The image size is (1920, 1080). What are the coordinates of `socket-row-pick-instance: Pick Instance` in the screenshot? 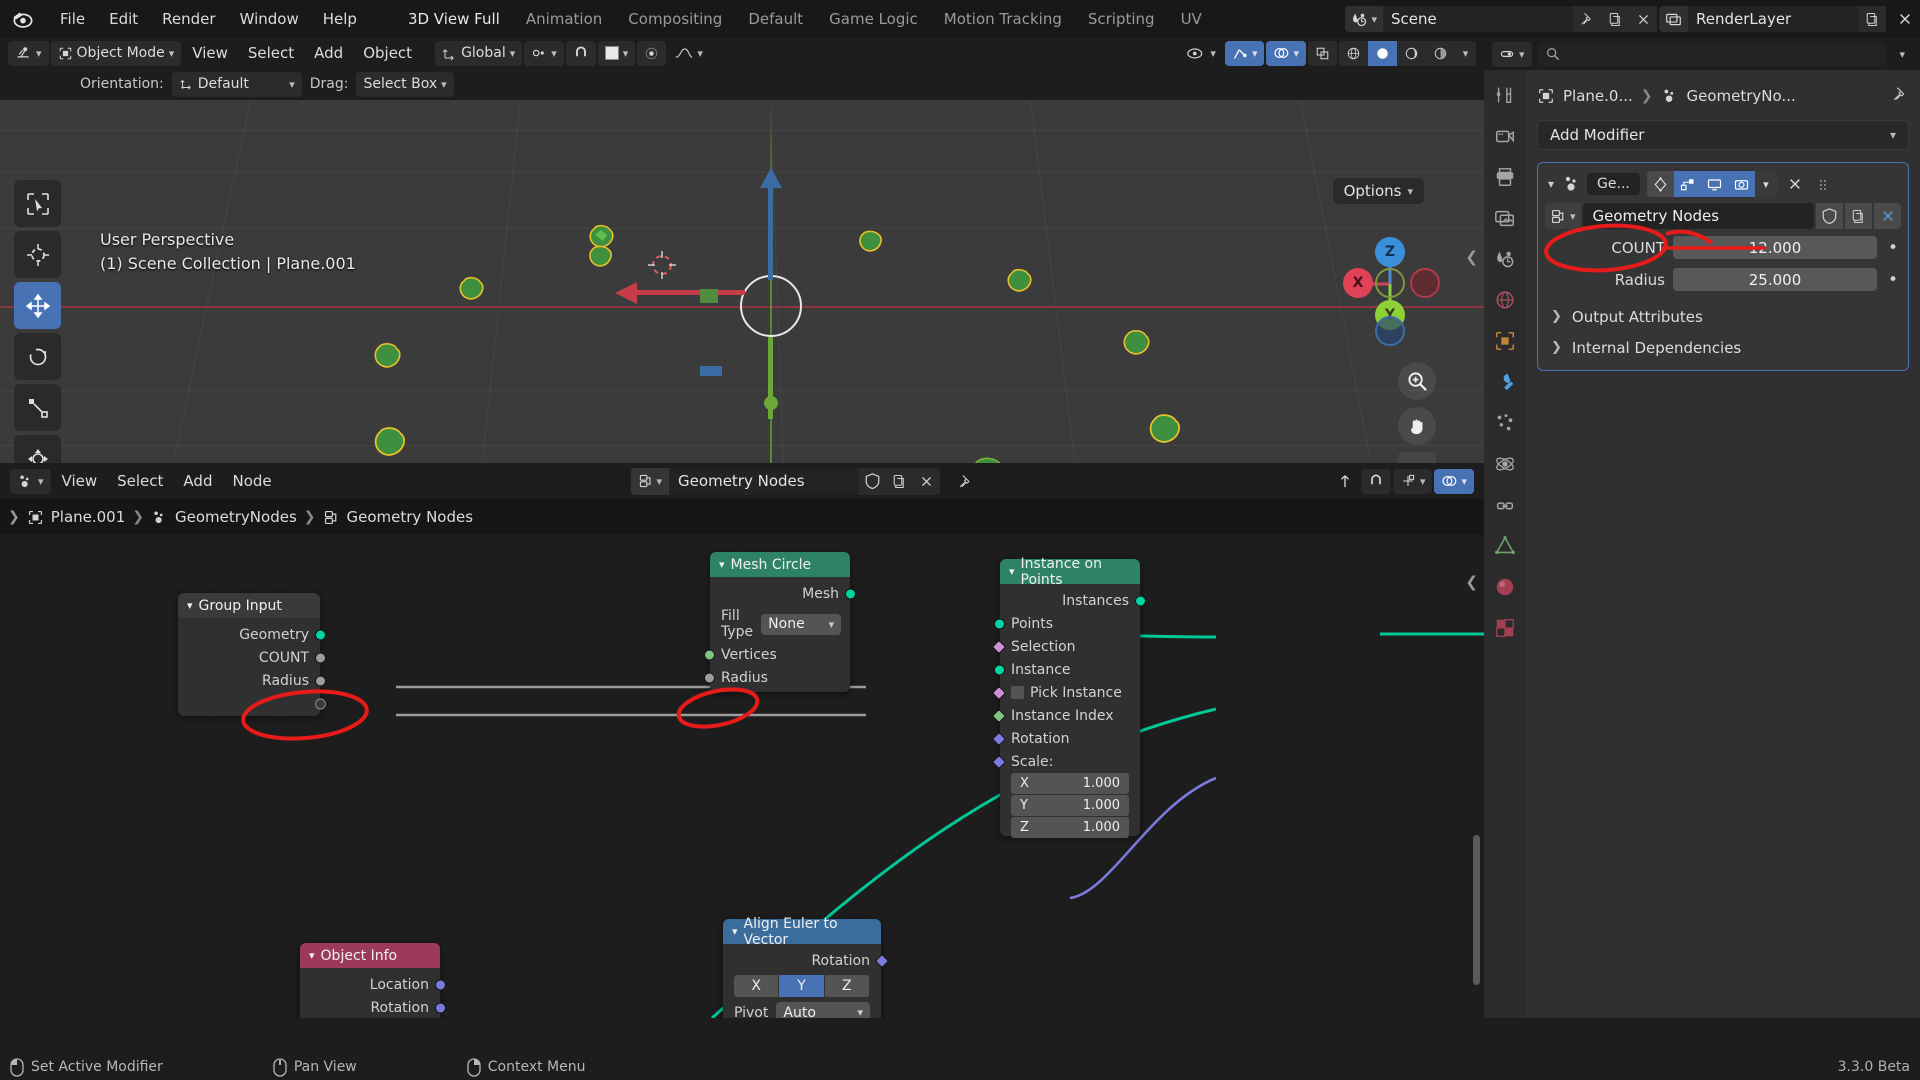 It's located at (1065, 692).